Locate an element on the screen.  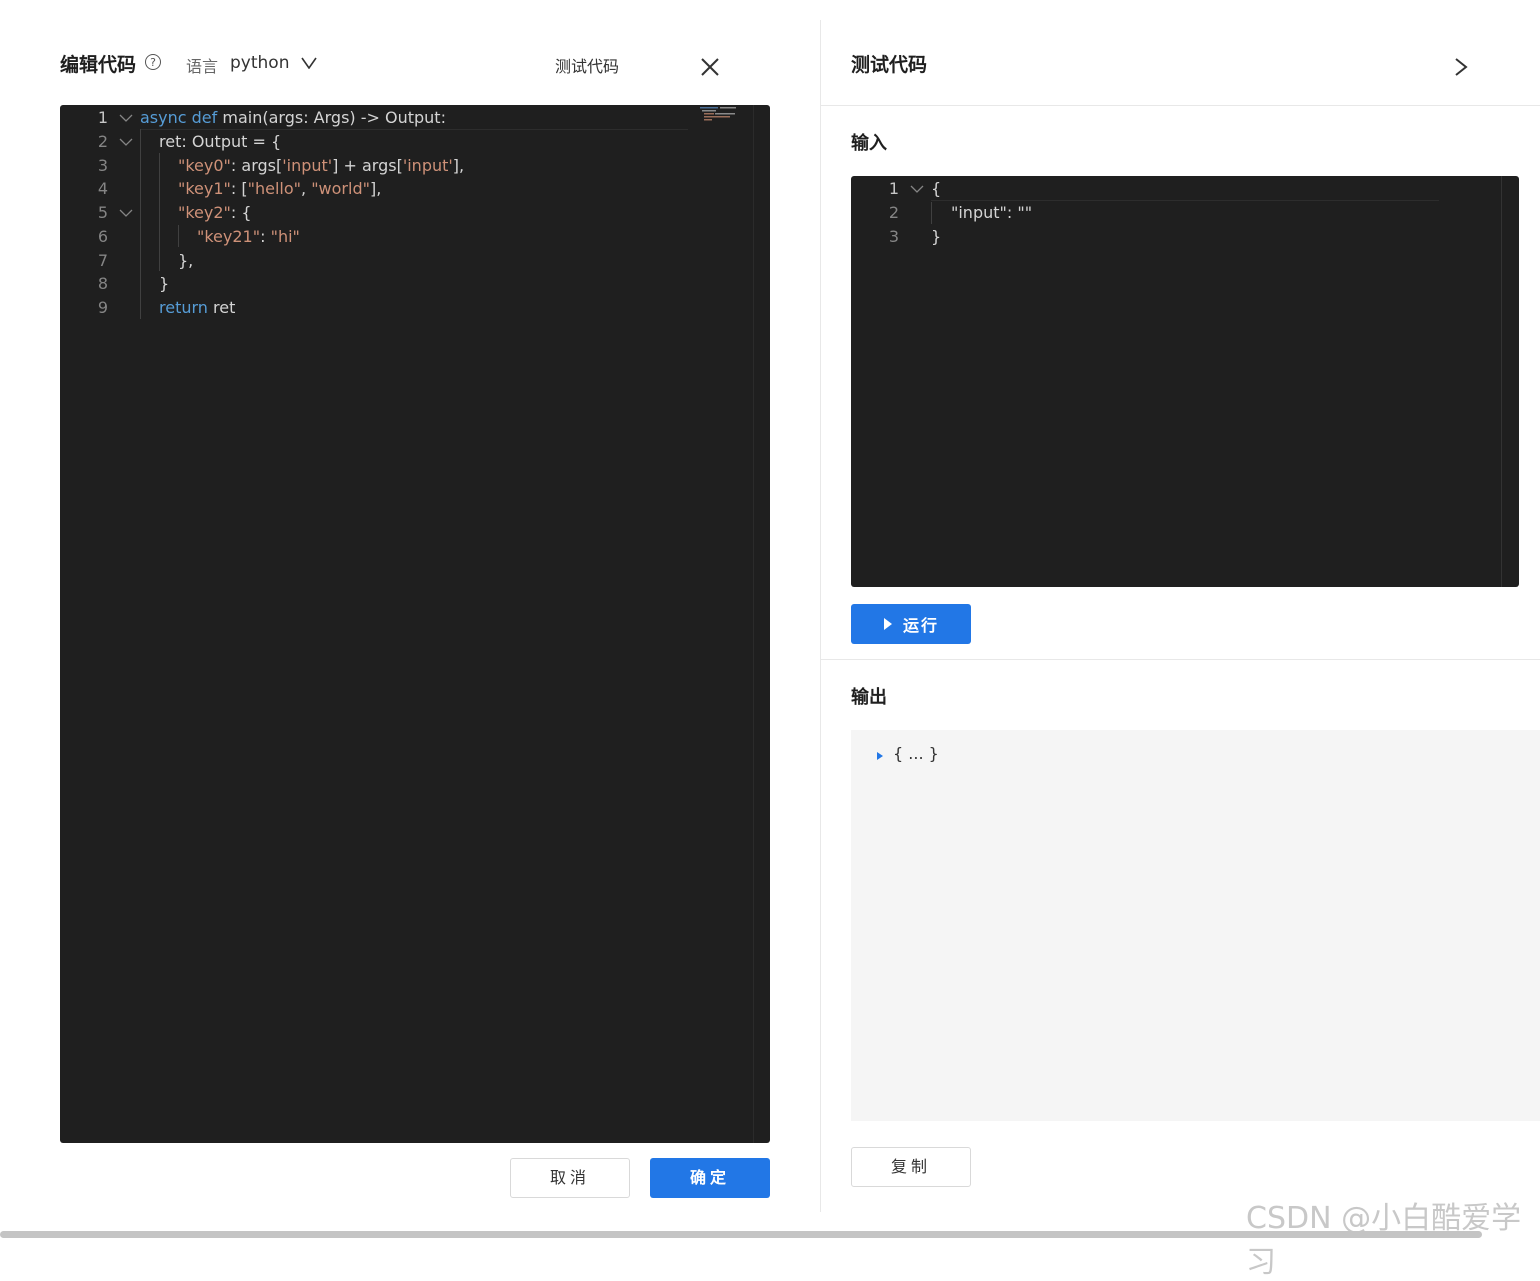
code-line: 1 { is located at coordinates (1185, 189).